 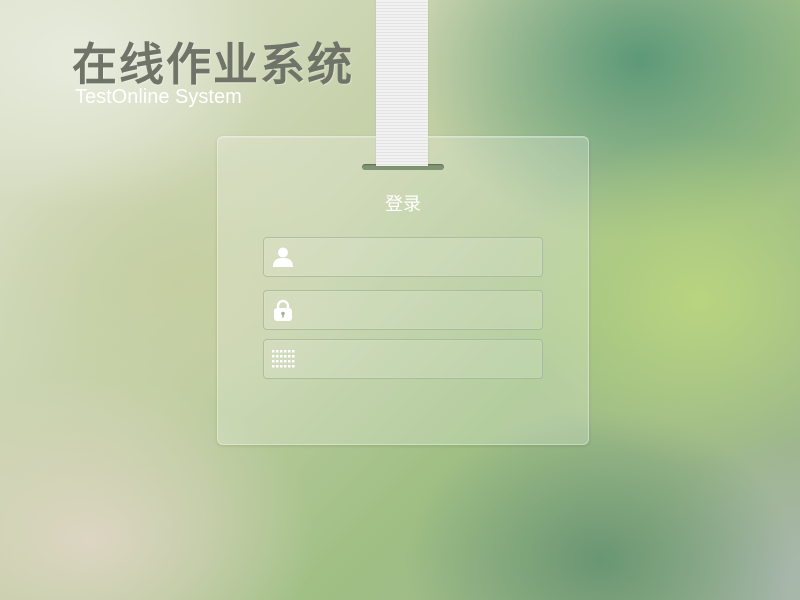 I want to click on lock-icon, so click(x=283, y=310).